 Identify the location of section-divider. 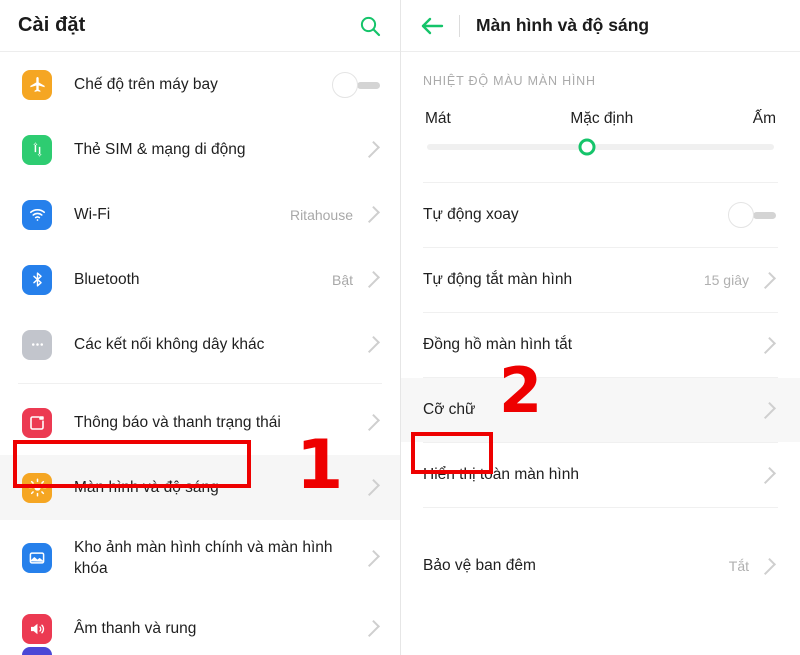
(200, 383).